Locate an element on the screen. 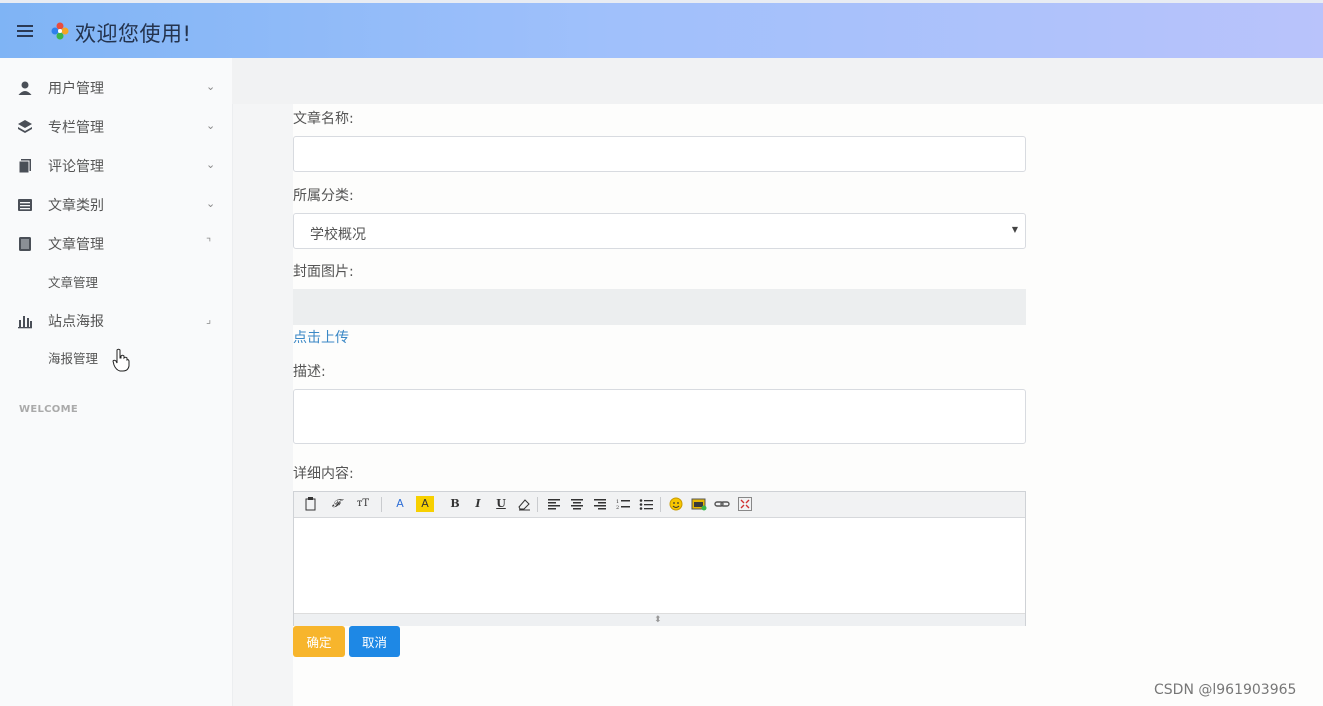  paste-icon is located at coordinates (311, 504).